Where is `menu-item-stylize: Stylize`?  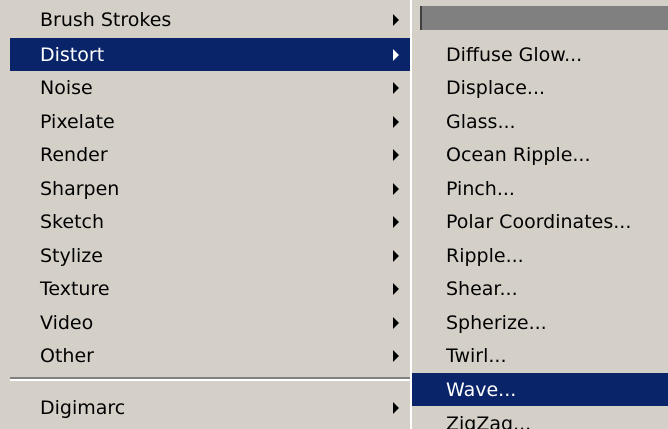
menu-item-stylize: Stylize is located at coordinates (210, 255).